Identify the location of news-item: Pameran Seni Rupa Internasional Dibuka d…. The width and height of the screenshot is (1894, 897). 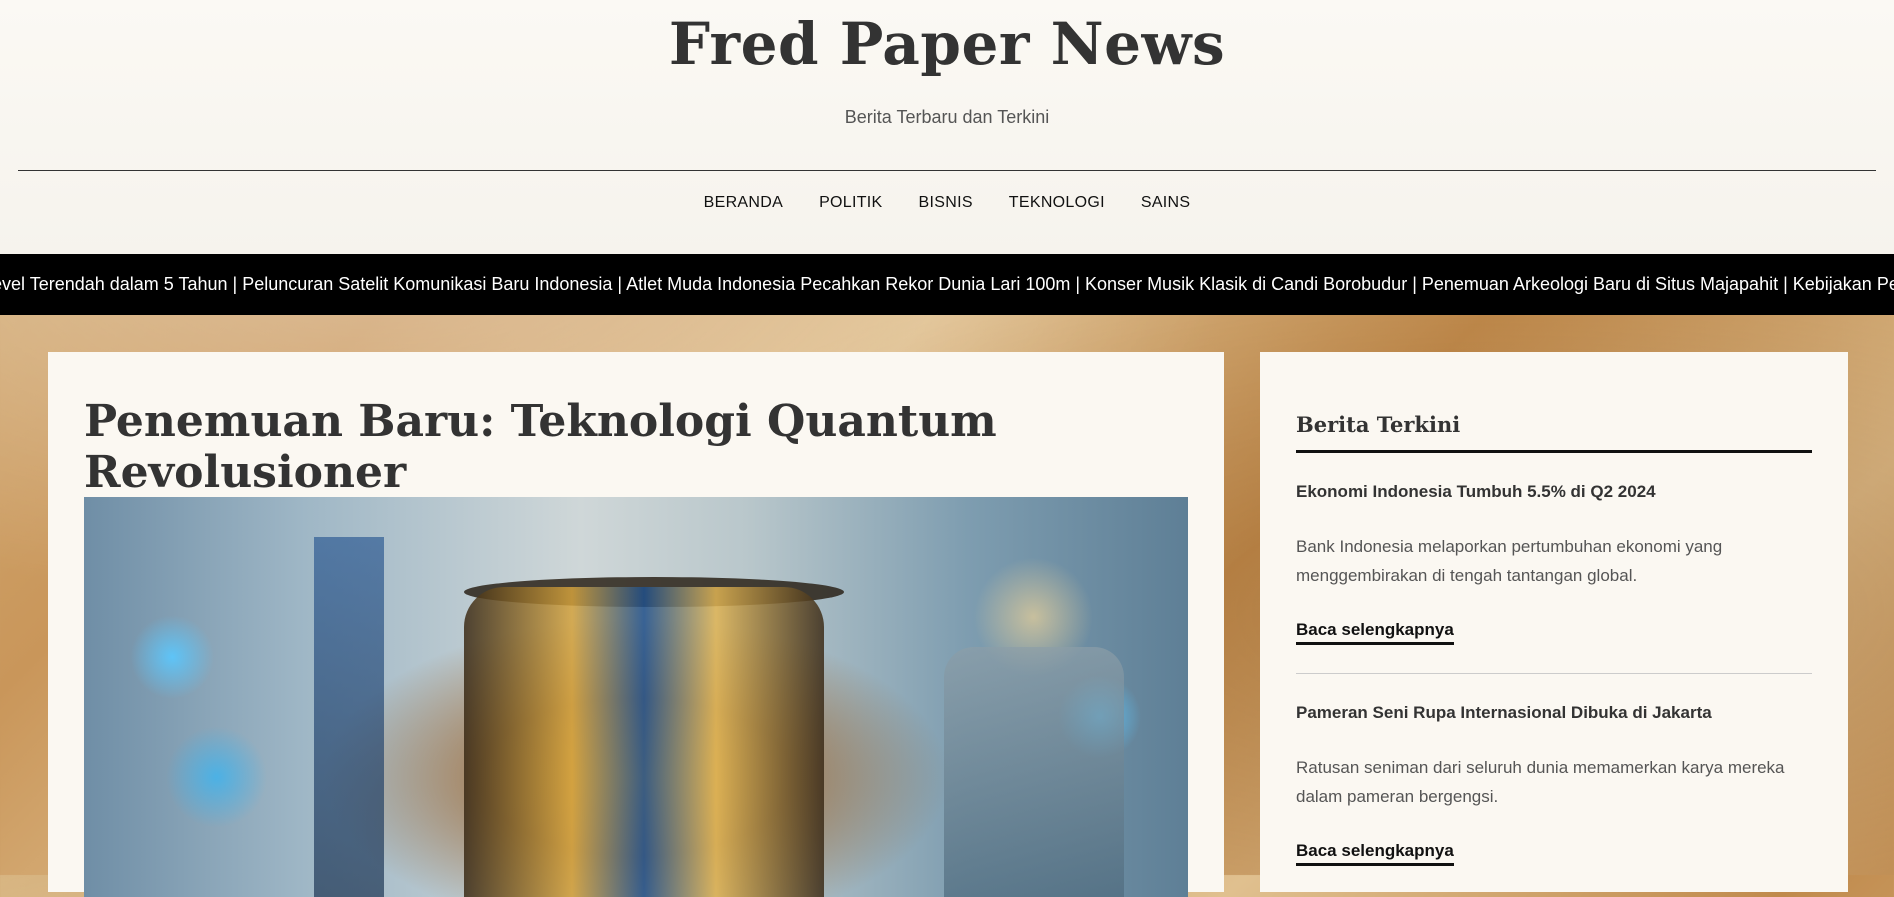
(1554, 784).